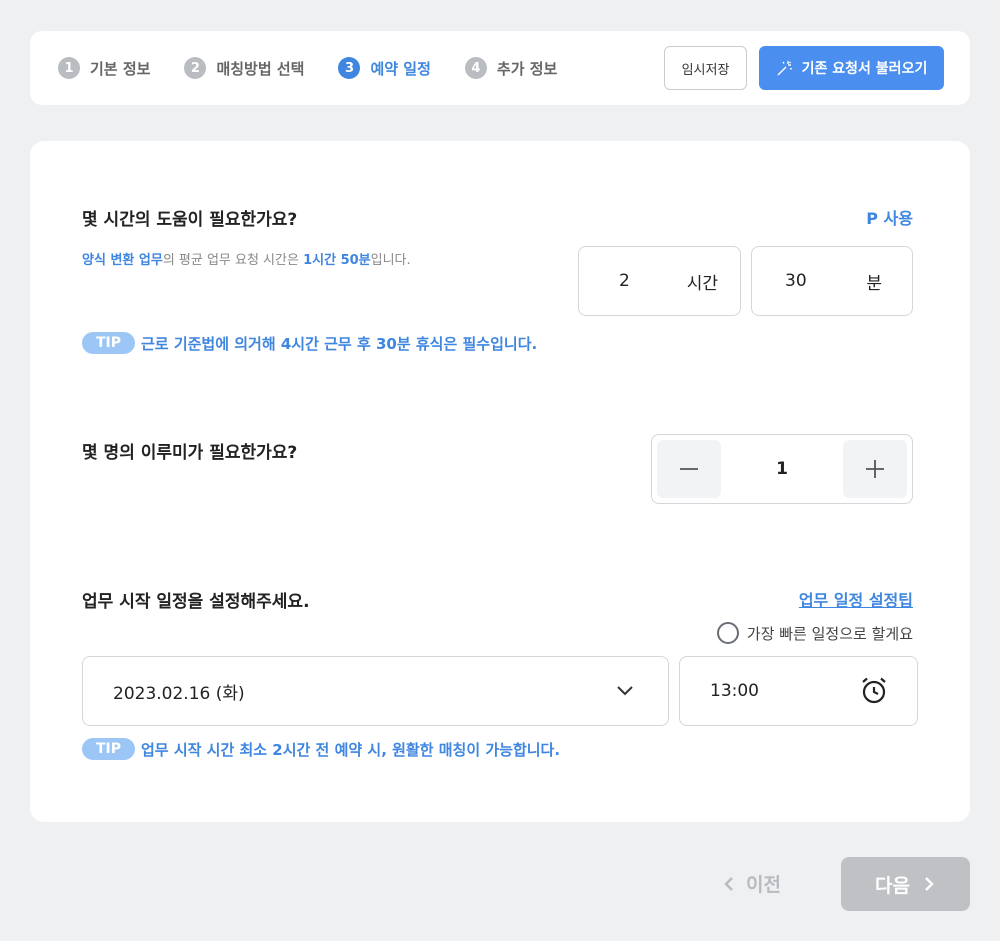  What do you see at coordinates (864, 69) in the screenshot?
I see `load-request-label: 기존 요청서 불러오기` at bounding box center [864, 69].